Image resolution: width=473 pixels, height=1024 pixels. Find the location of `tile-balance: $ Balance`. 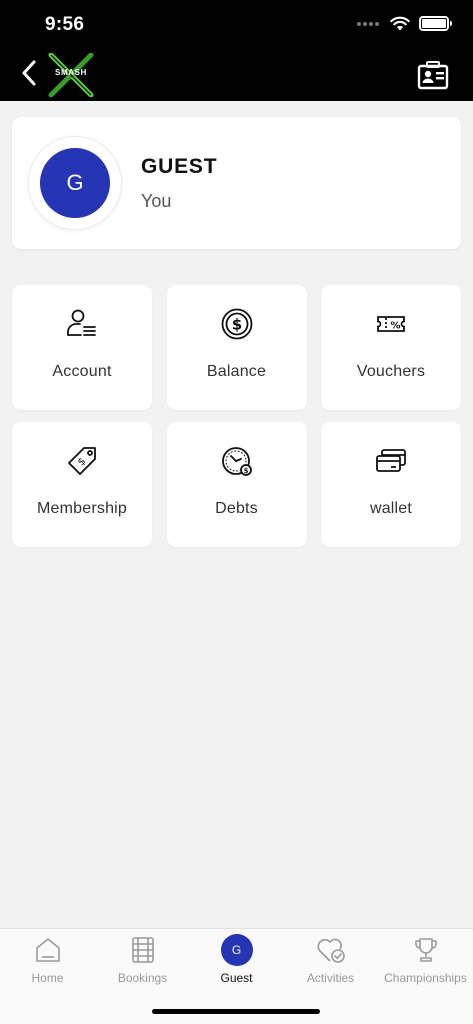

tile-balance: $ Balance is located at coordinates (236, 347).